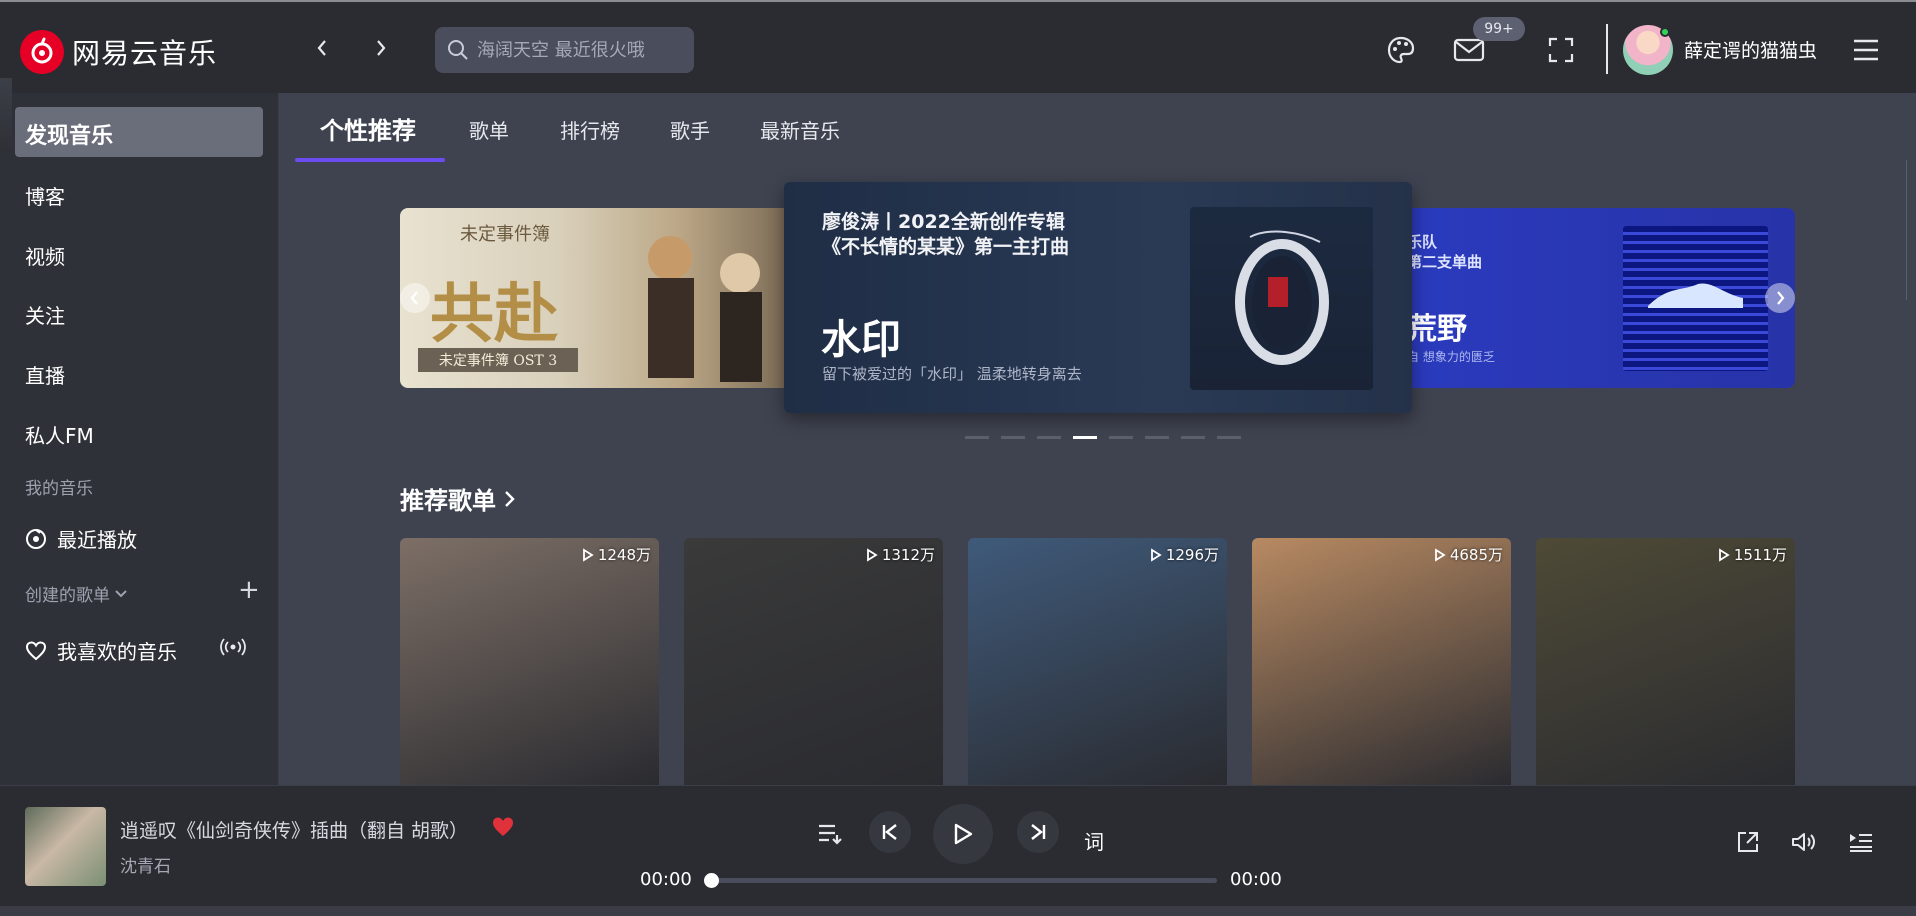 Image resolution: width=1916 pixels, height=916 pixels. I want to click on scrollbar, so click(1911, 230).